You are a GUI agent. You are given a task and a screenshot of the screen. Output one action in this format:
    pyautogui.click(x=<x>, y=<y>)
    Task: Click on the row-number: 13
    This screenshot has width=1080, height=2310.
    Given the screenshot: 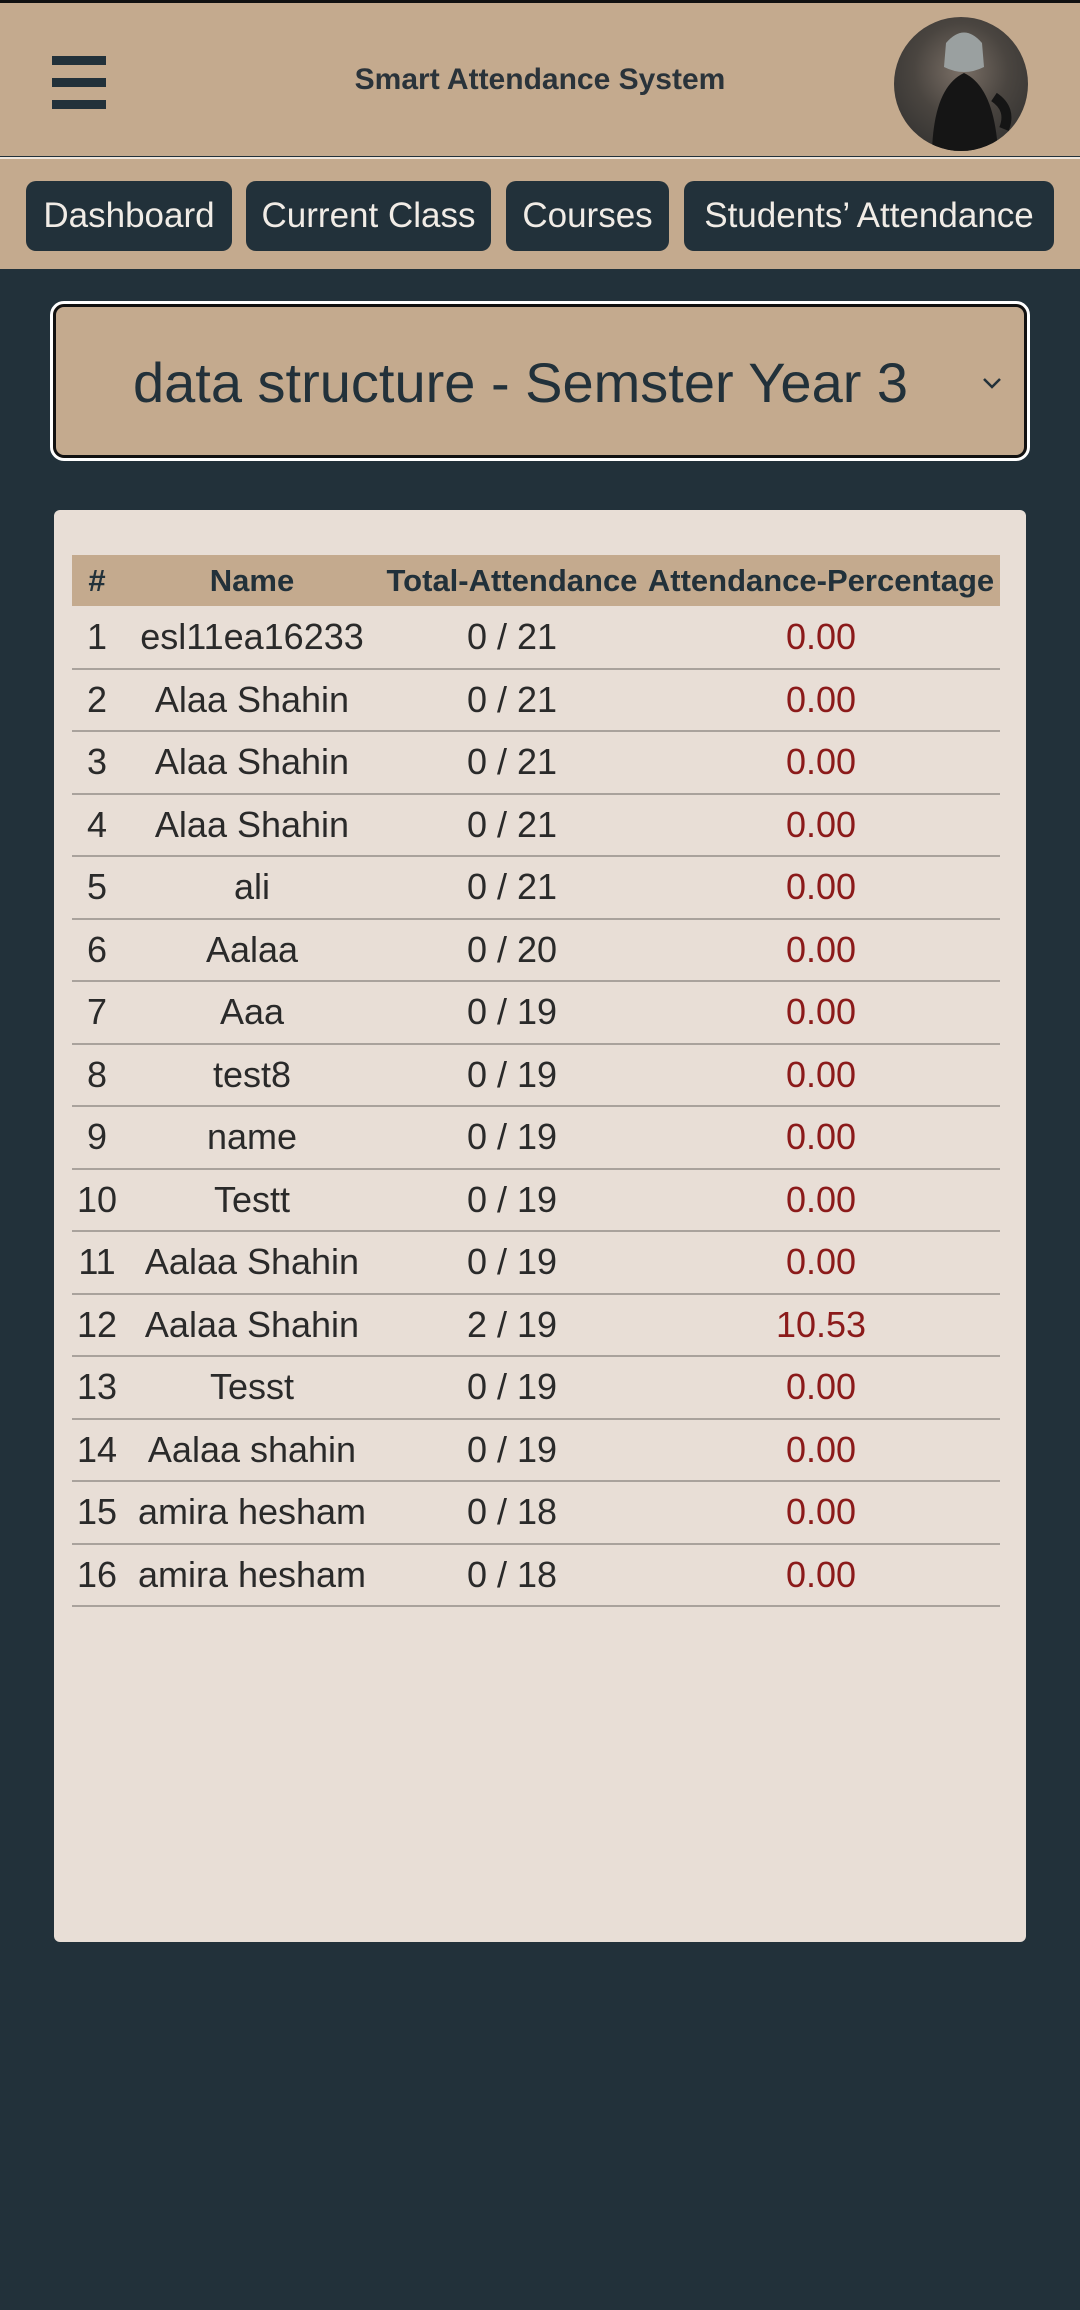 What is the action you would take?
    pyautogui.click(x=97, y=1388)
    